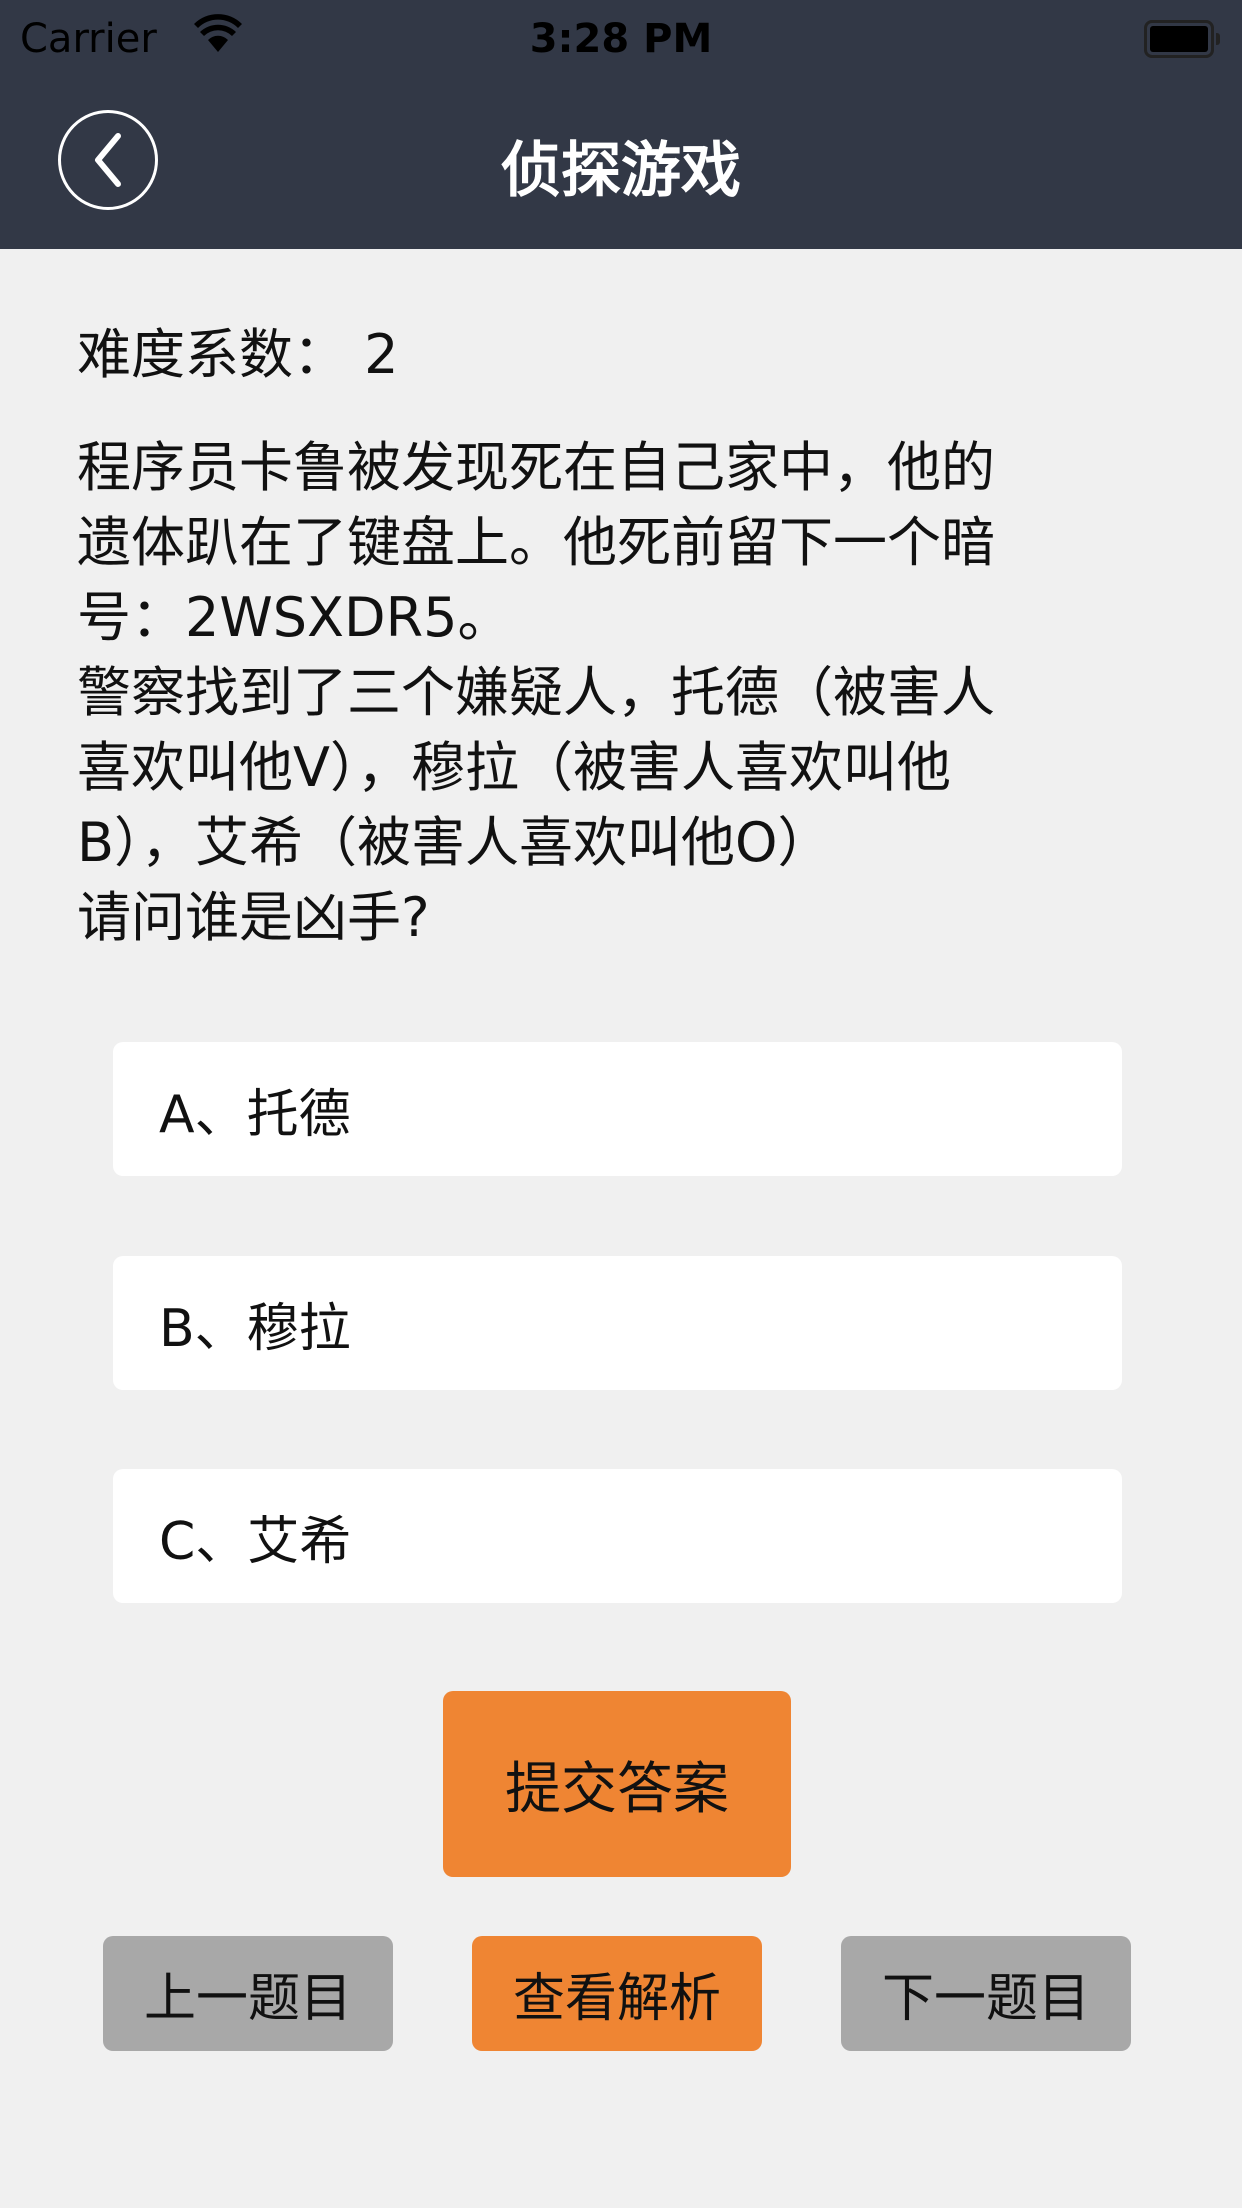  What do you see at coordinates (617, 1323) in the screenshot?
I see `option-b: B、穆拉` at bounding box center [617, 1323].